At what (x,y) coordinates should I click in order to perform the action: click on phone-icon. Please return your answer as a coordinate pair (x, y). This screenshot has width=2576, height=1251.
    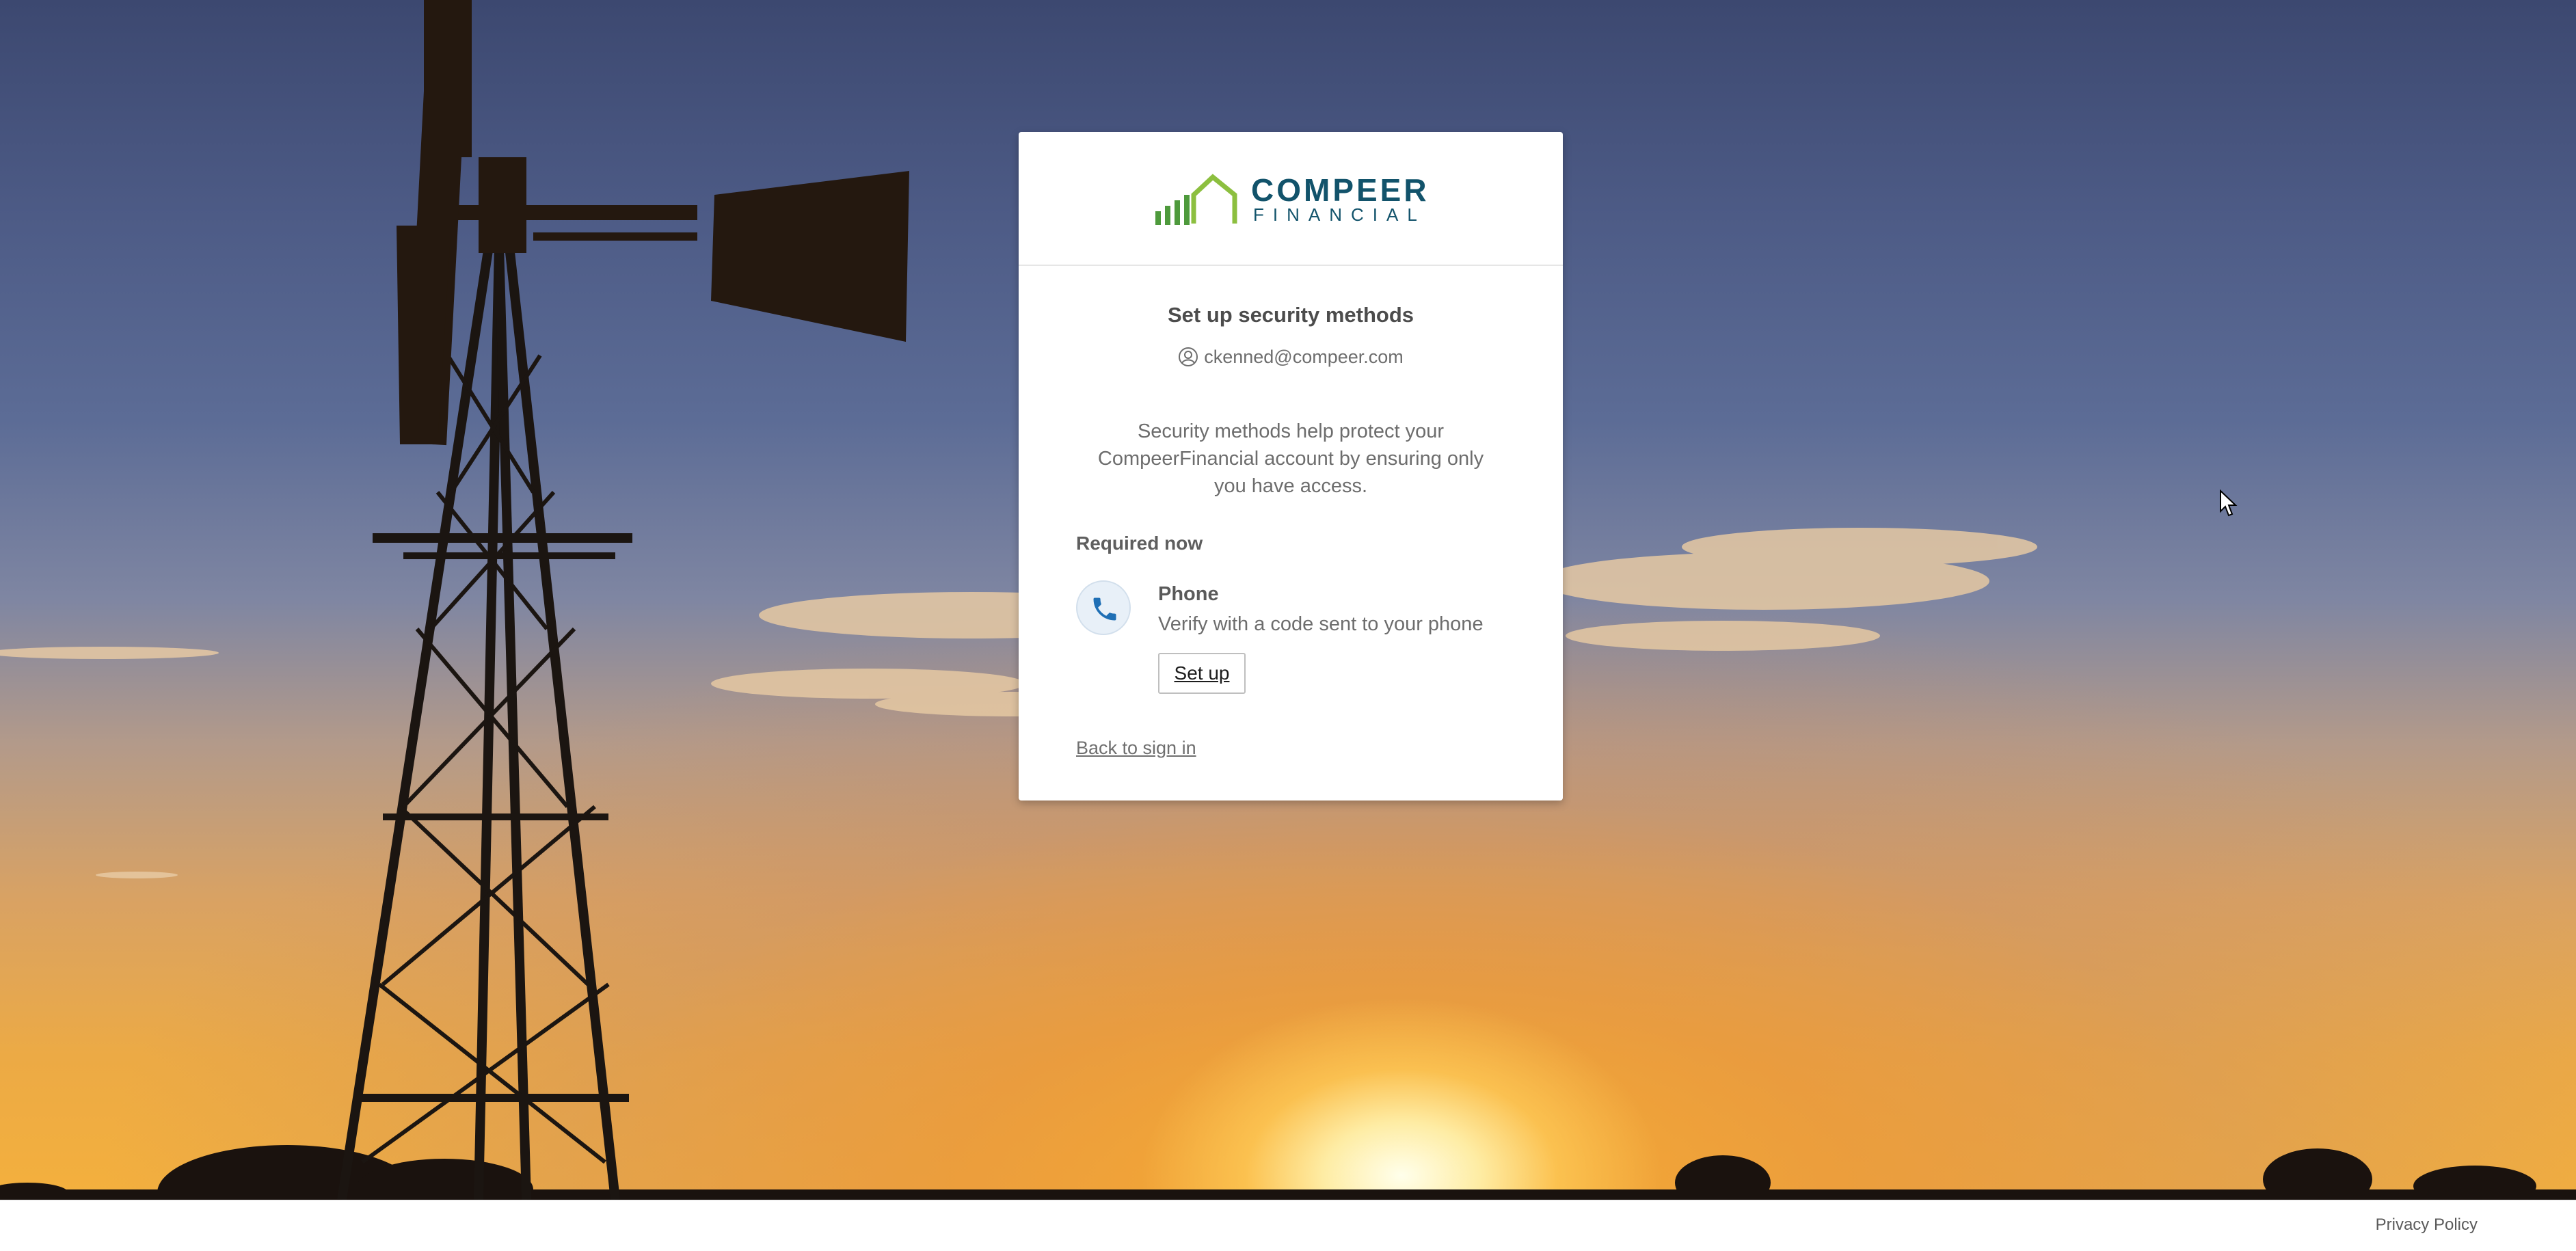
    Looking at the image, I should click on (1103, 607).